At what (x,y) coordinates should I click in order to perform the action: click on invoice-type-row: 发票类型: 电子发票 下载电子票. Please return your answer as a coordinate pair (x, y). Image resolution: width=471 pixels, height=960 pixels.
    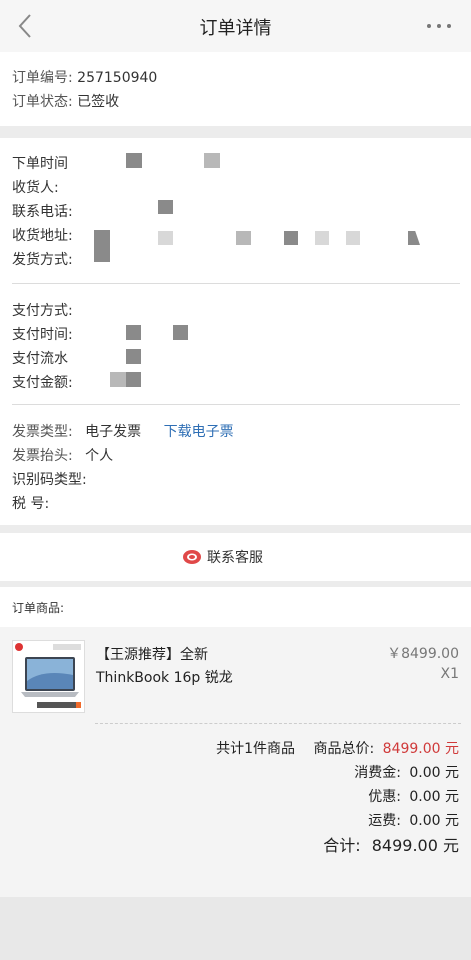
    Looking at the image, I should click on (123, 431).